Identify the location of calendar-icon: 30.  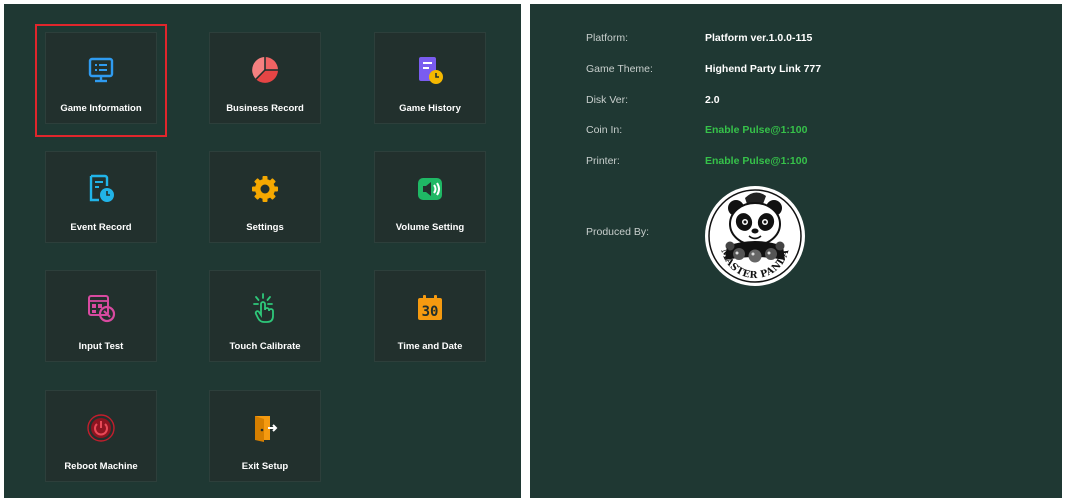
(430, 308).